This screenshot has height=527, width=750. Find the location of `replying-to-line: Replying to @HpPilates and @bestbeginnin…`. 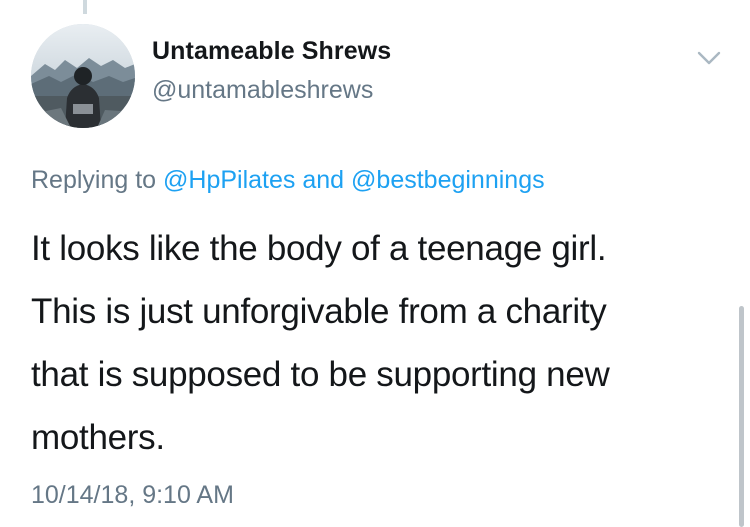

replying-to-line: Replying to @HpPilates and @bestbeginnin… is located at coordinates (288, 180).